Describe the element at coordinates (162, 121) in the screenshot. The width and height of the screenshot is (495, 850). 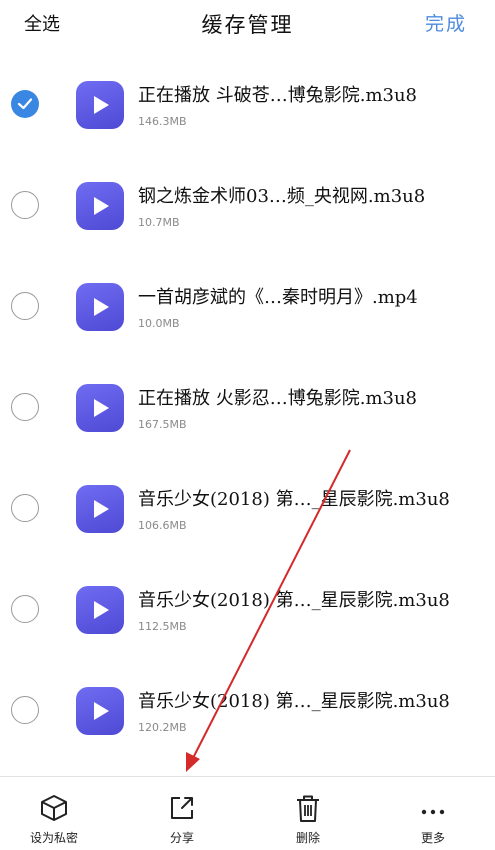
I see `file-size: 146.3MB` at that location.